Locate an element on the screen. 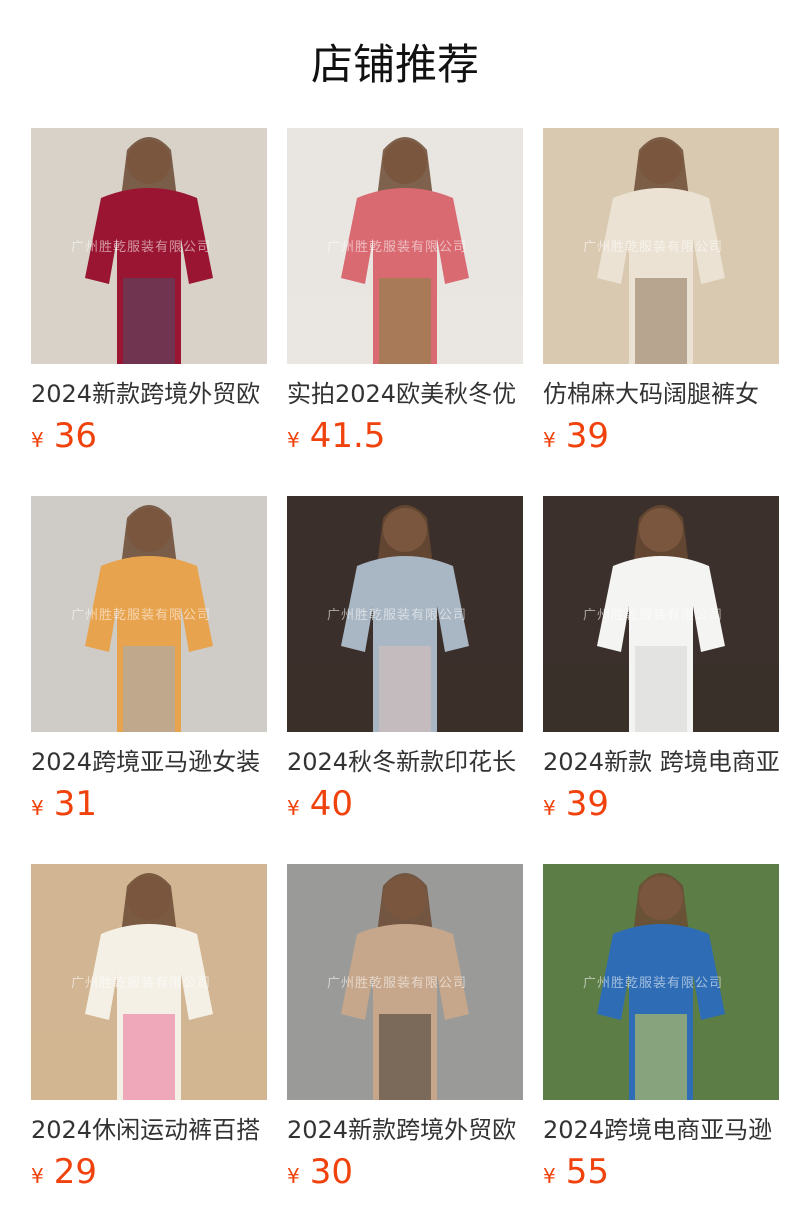 The width and height of the screenshot is (790, 1232). product-card: 广州胜乾服装有限公司 2024休闲运动裤百搭 ¥29 is located at coordinates (149, 1048).